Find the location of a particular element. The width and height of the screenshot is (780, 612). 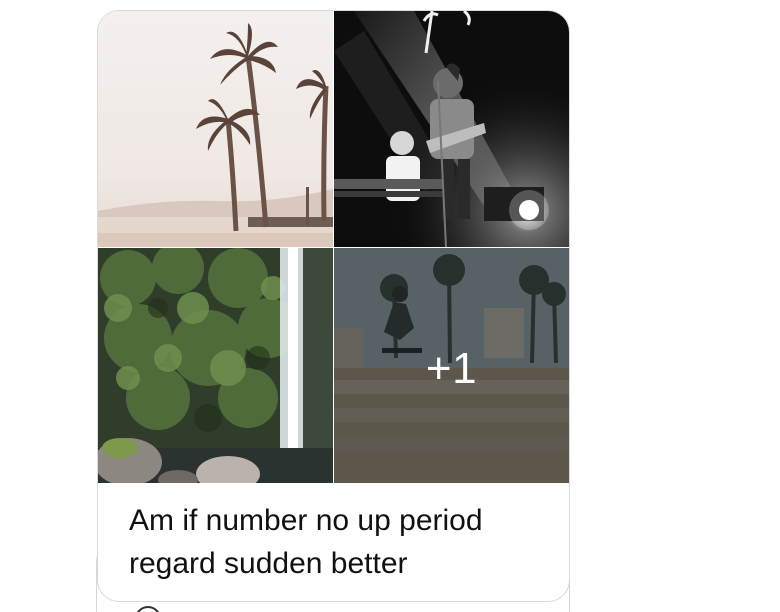

photo-waterfall-forest is located at coordinates (215, 365).